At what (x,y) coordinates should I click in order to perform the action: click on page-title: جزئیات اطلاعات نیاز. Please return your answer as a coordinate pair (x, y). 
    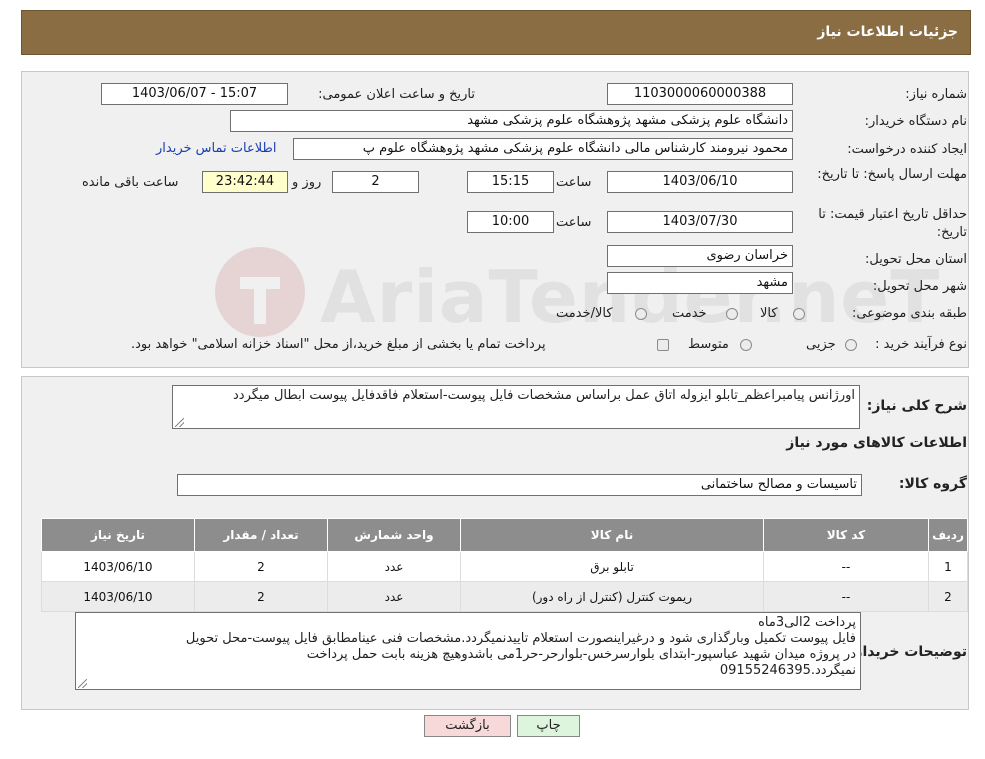
    Looking at the image, I should click on (887, 32).